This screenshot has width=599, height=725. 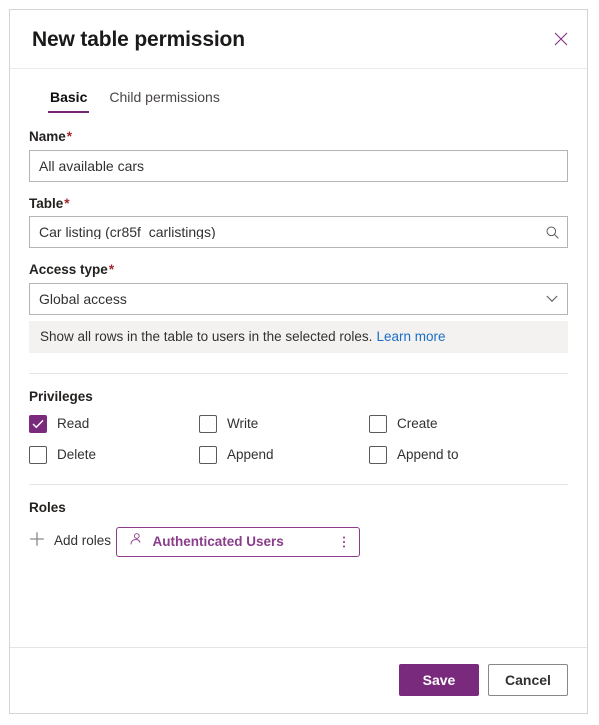 I want to click on privilege-write-label: Write, so click(x=243, y=424).